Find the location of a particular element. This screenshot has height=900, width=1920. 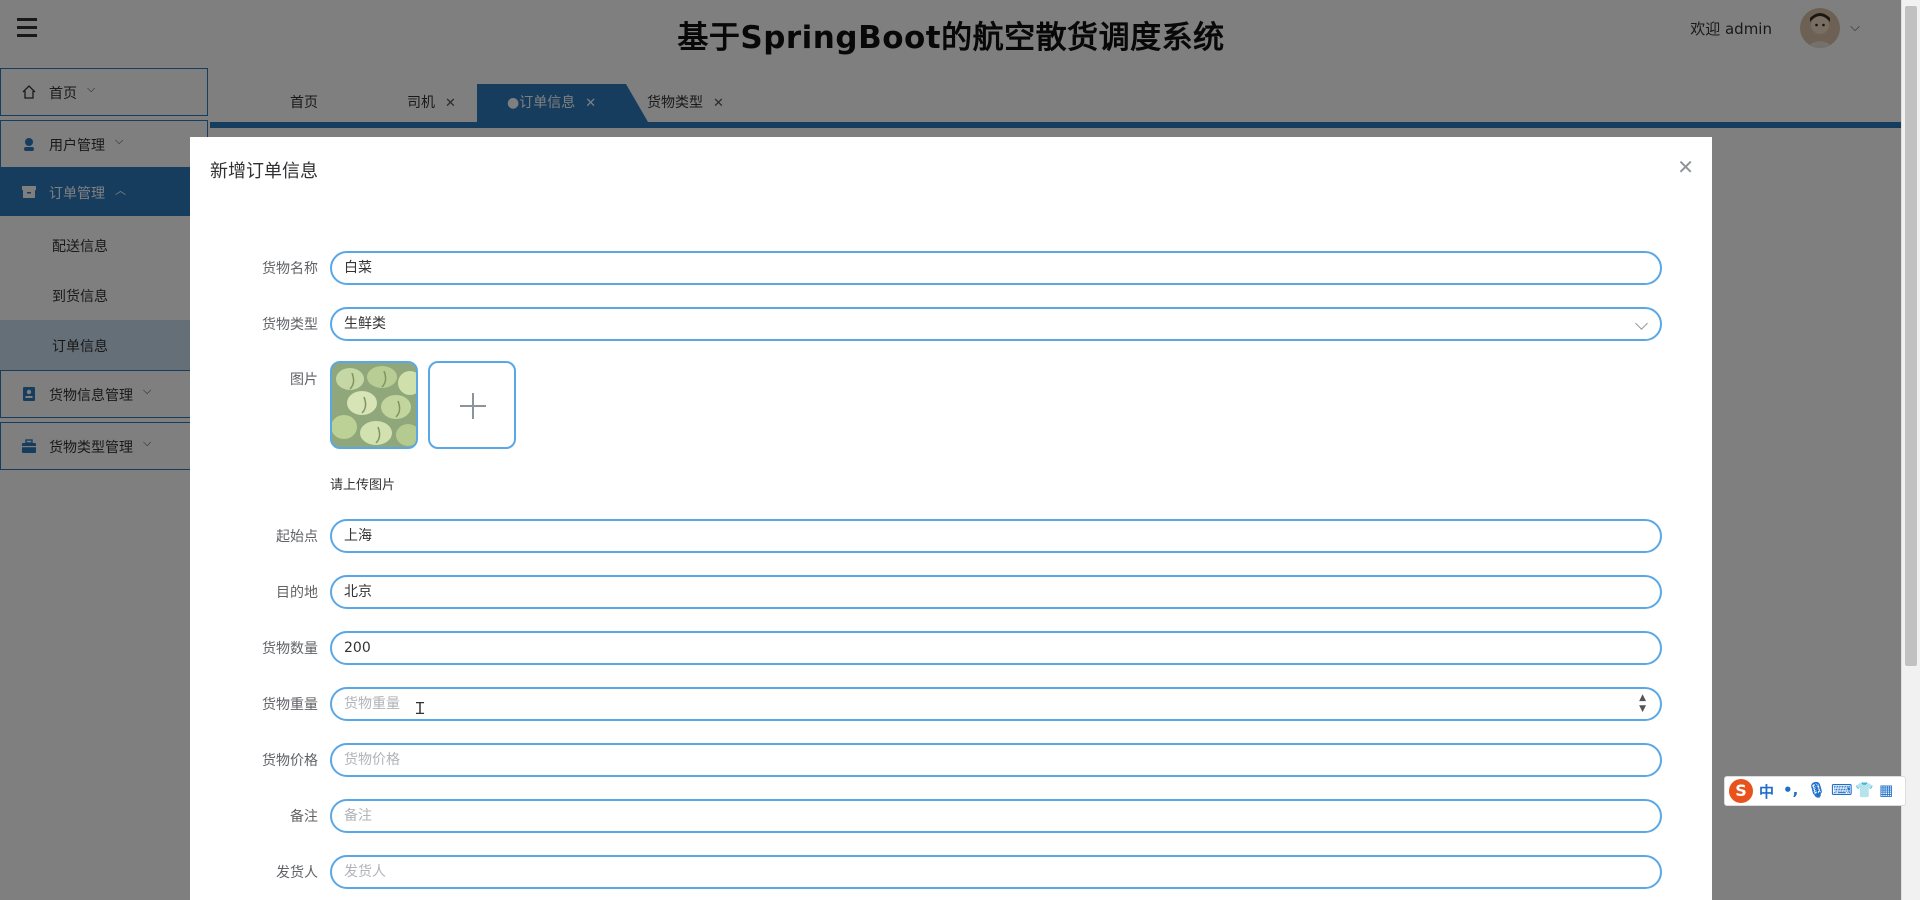

image-label: 图片 is located at coordinates (304, 380).